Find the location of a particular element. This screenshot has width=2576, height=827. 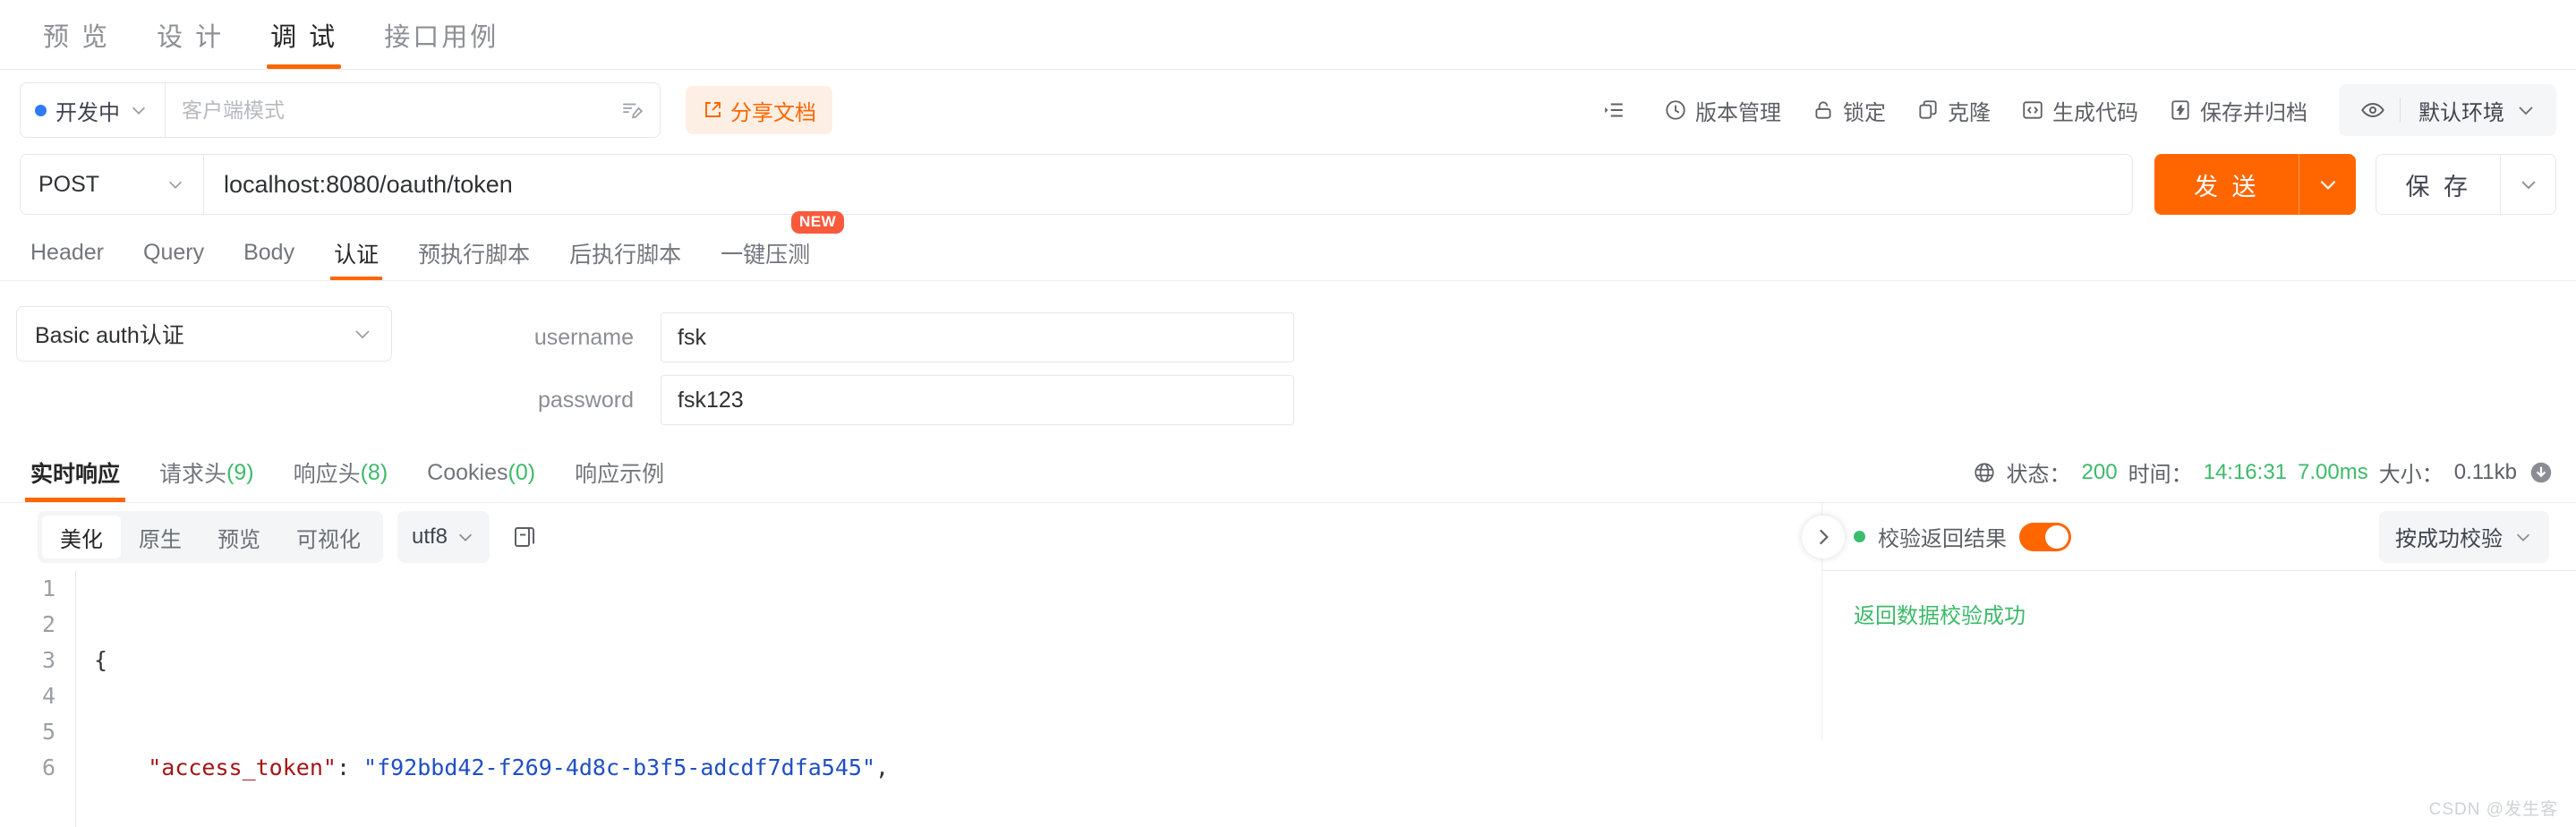

response-time-label: 时间： is located at coordinates (2160, 475).